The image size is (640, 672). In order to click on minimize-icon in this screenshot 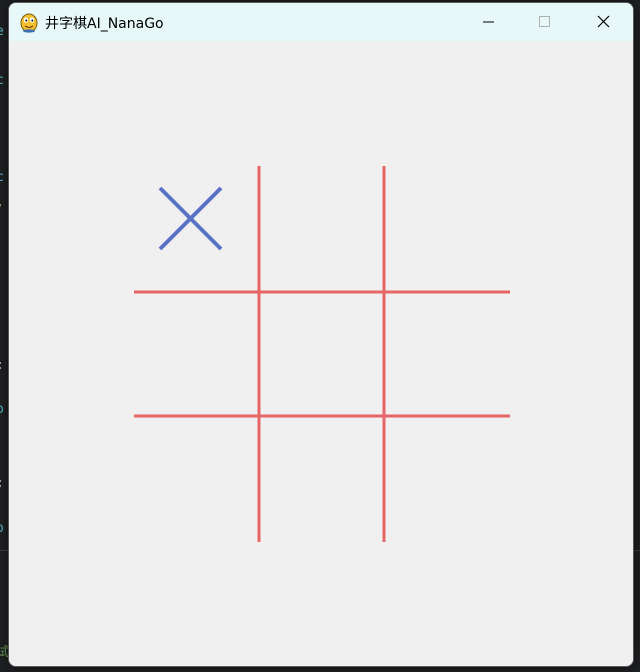, I will do `click(488, 22)`.